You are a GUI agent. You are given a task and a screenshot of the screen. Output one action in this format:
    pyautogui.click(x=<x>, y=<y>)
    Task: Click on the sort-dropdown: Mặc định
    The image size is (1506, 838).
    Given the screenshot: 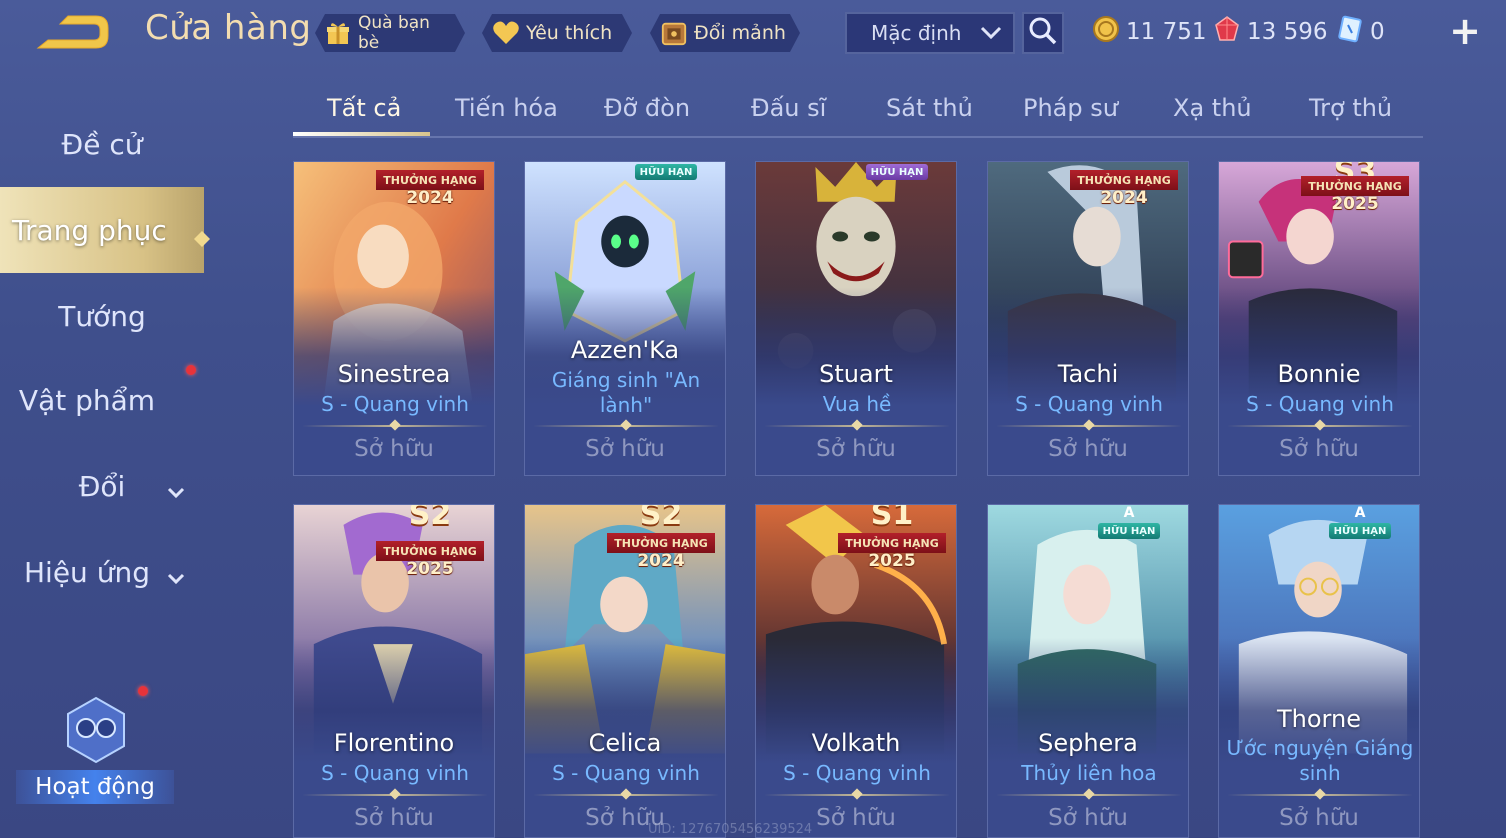 What is the action you would take?
    pyautogui.click(x=930, y=33)
    